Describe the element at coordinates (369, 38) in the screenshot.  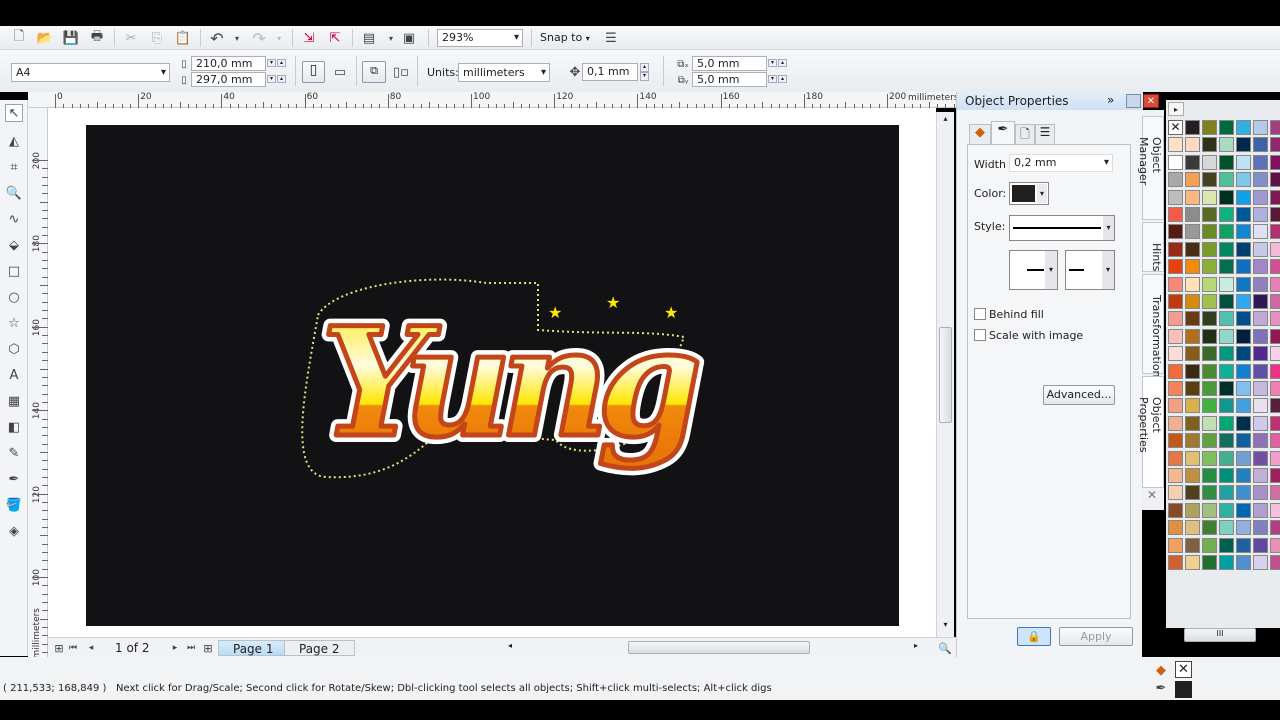
I see `application-launcher-icon: ▤` at that location.